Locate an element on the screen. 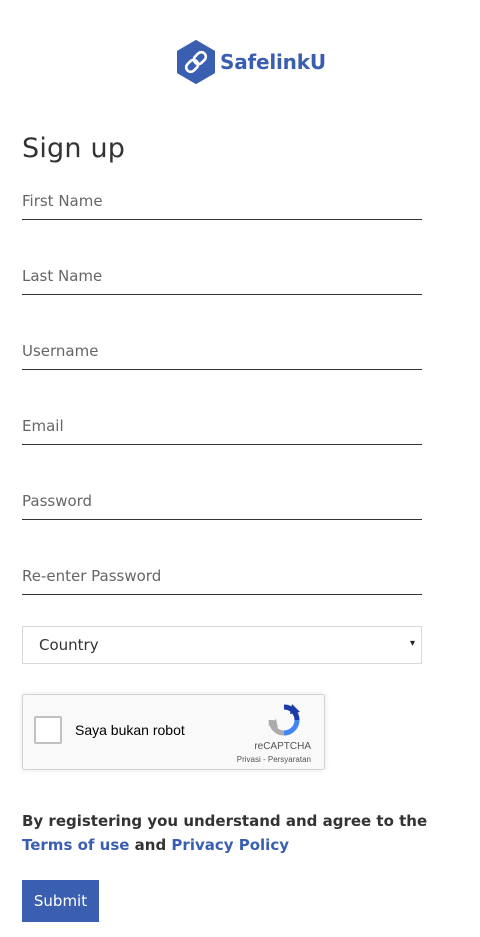  country-select: Country ▾ is located at coordinates (222, 645).